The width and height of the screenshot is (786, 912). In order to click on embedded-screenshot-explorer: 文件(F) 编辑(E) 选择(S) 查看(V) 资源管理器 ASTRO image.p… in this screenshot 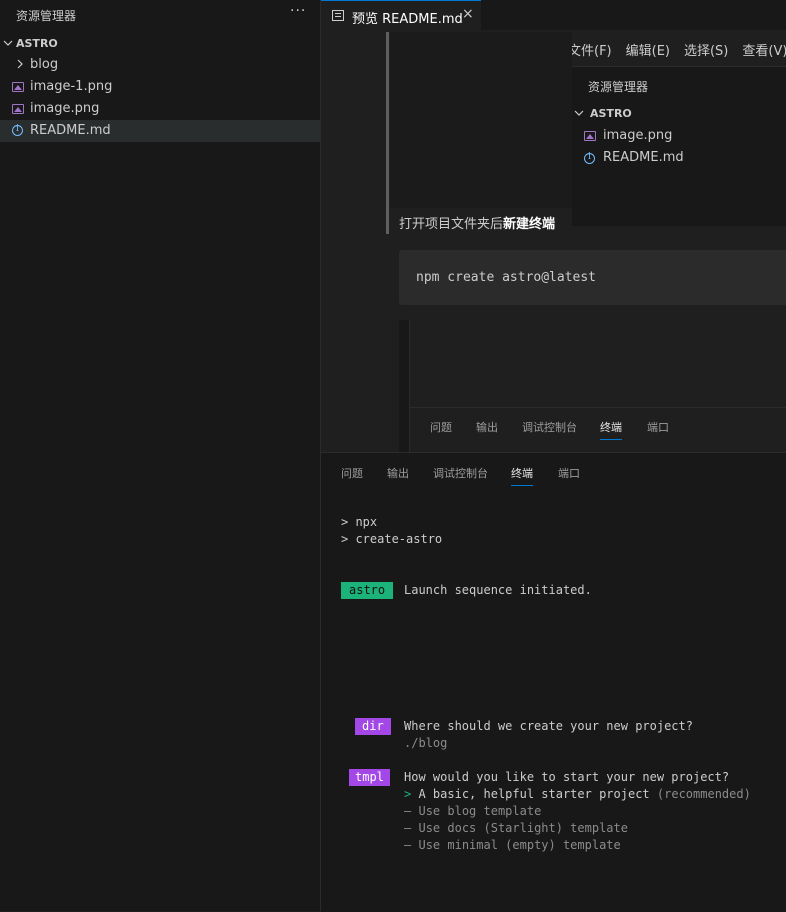, I will do `click(679, 128)`.